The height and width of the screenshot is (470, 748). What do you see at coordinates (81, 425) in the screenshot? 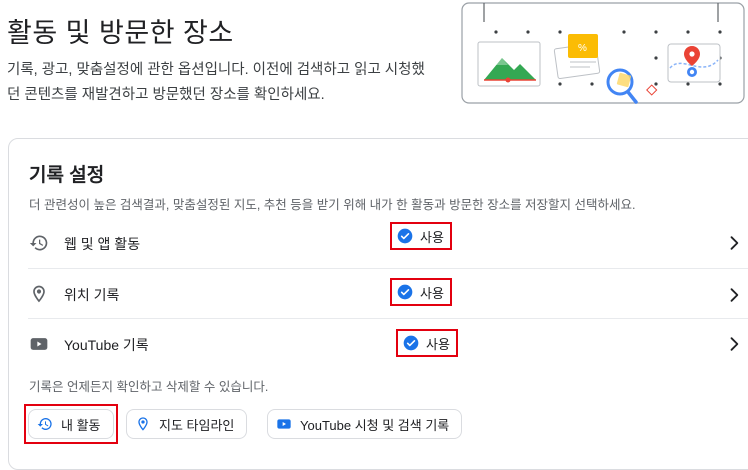
I see `chip-label: 내 활동` at bounding box center [81, 425].